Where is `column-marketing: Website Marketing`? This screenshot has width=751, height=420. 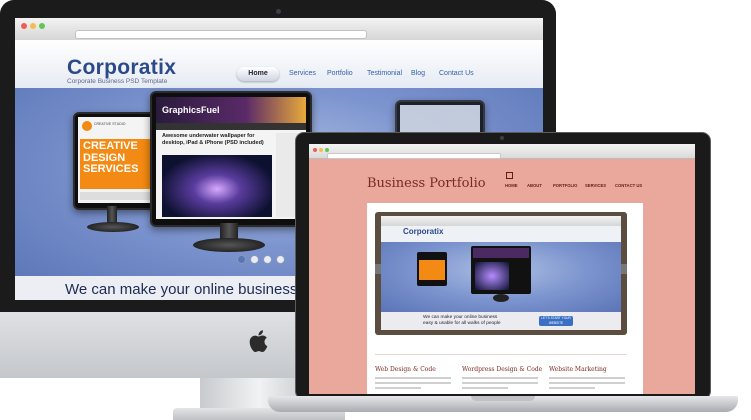
column-marketing: Website Marketing is located at coordinates (578, 369).